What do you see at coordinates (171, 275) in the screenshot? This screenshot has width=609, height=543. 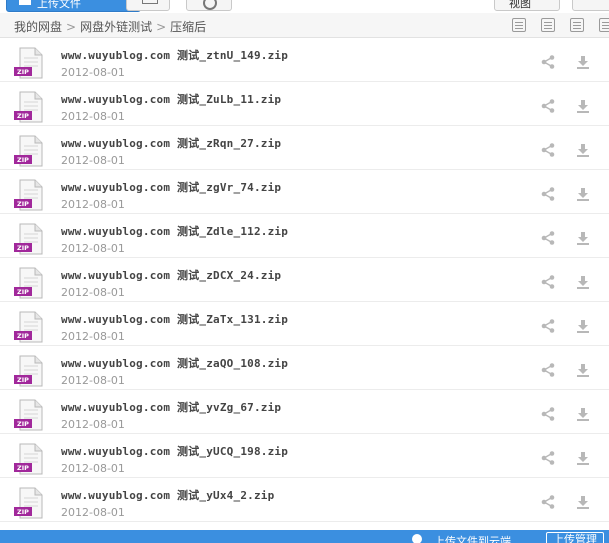 I see `file-name: www.wuyublog.com 测试_zDCX_24.zip` at bounding box center [171, 275].